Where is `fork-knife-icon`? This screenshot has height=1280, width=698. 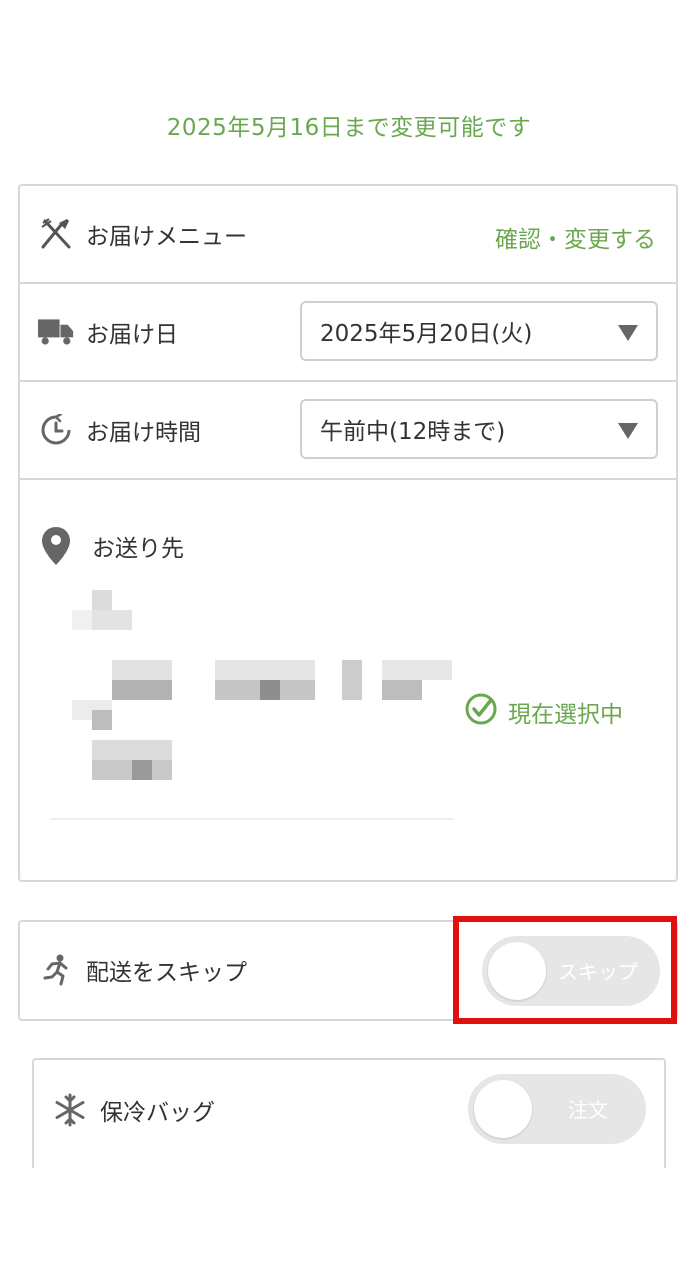 fork-knife-icon is located at coordinates (56, 234).